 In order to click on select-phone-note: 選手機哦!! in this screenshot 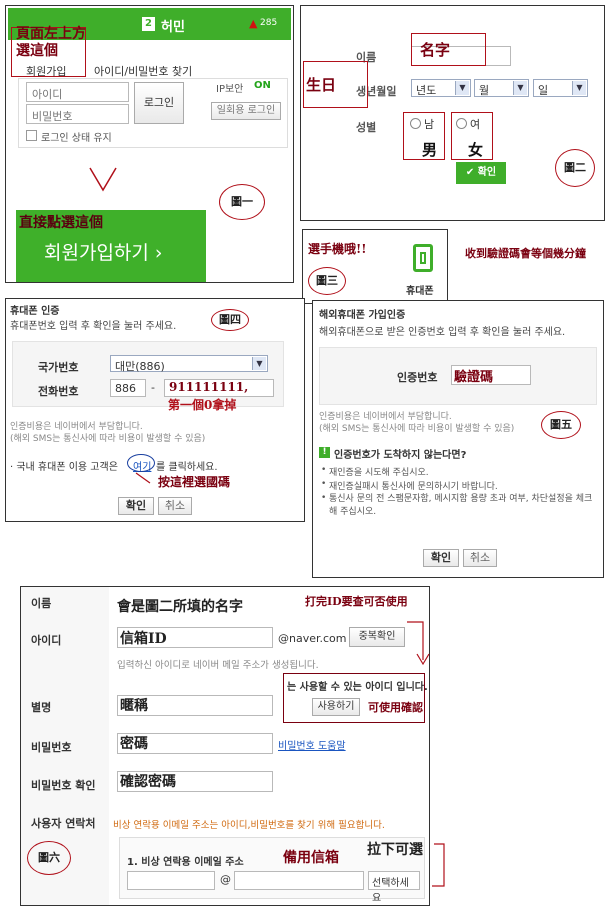, I will do `click(337, 249)`.